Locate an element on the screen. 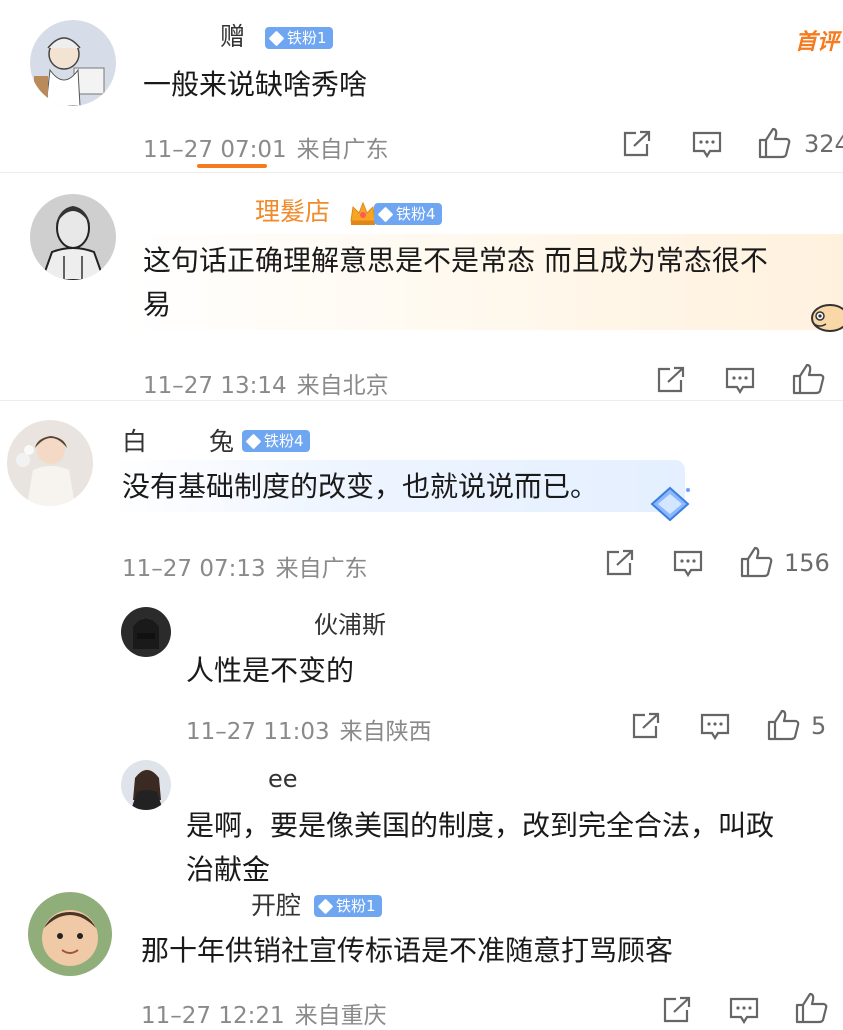 The height and width of the screenshot is (1030, 843). username: 赠 is located at coordinates (197, 37).